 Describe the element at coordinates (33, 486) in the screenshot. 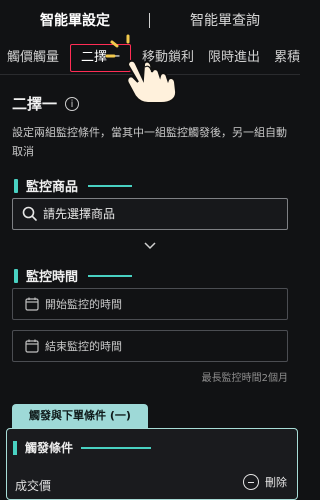

I see `trade-price-label: 成交價` at that location.